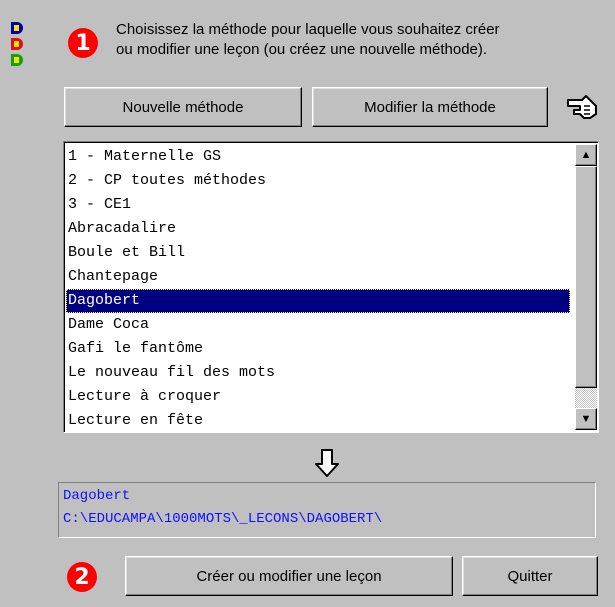 The width and height of the screenshot is (615, 607). Describe the element at coordinates (530, 576) in the screenshot. I see `quit-button: Quitter` at that location.